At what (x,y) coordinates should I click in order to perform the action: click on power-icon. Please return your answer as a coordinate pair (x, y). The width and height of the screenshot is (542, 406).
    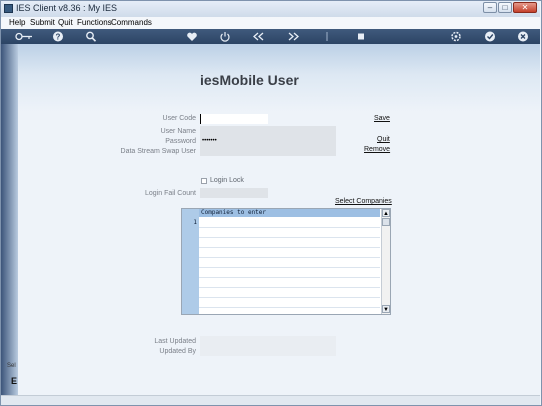
    Looking at the image, I should click on (225, 36).